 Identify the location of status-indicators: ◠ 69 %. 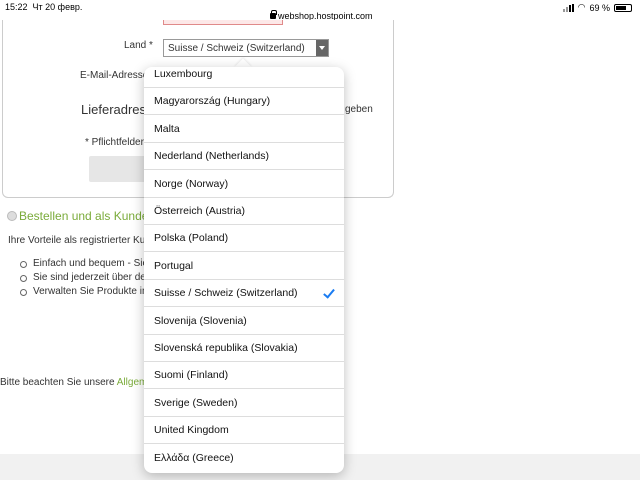
(597, 7).